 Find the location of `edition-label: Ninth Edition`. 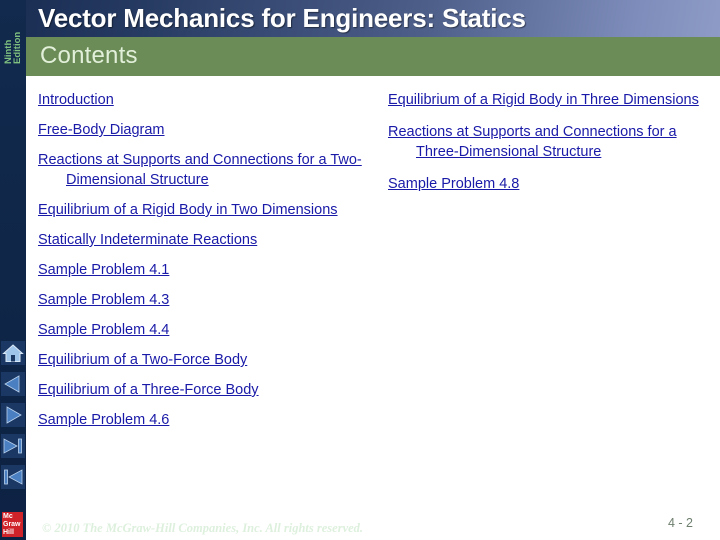

edition-label: Ninth Edition is located at coordinates (13, 47).